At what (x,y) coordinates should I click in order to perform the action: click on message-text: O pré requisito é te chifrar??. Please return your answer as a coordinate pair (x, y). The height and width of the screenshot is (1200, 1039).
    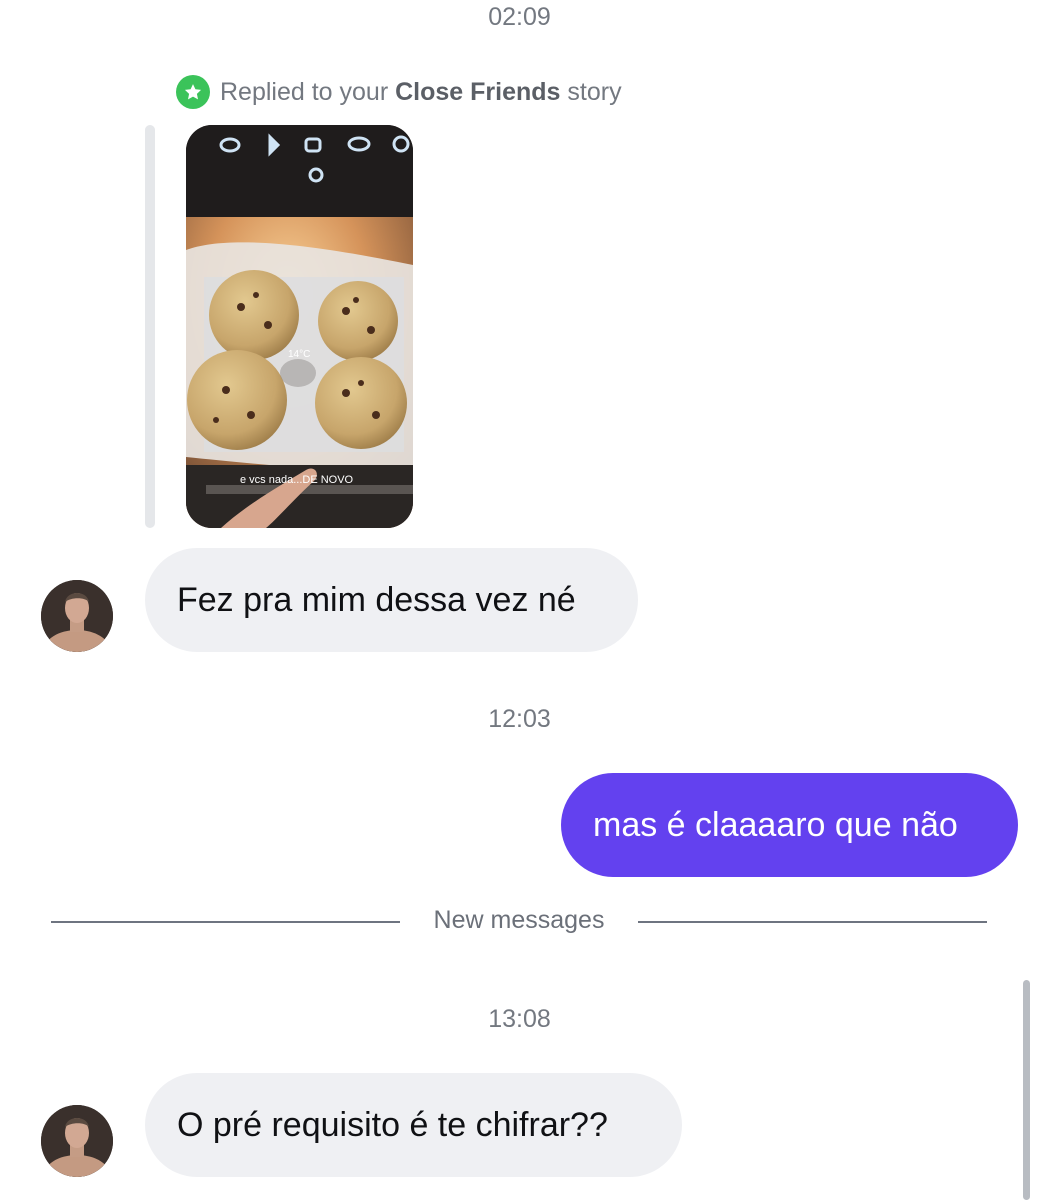
    Looking at the image, I should click on (392, 1124).